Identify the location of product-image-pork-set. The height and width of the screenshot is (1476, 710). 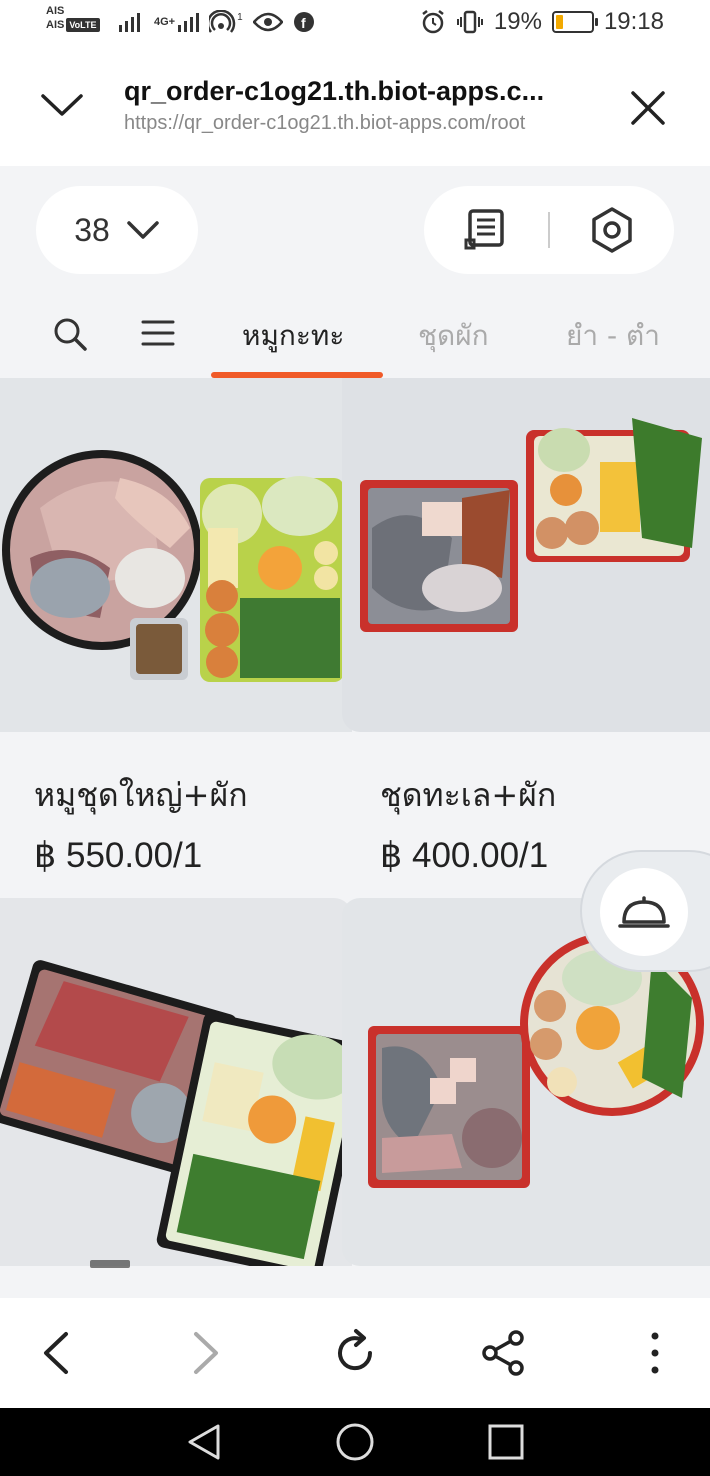
(176, 555).